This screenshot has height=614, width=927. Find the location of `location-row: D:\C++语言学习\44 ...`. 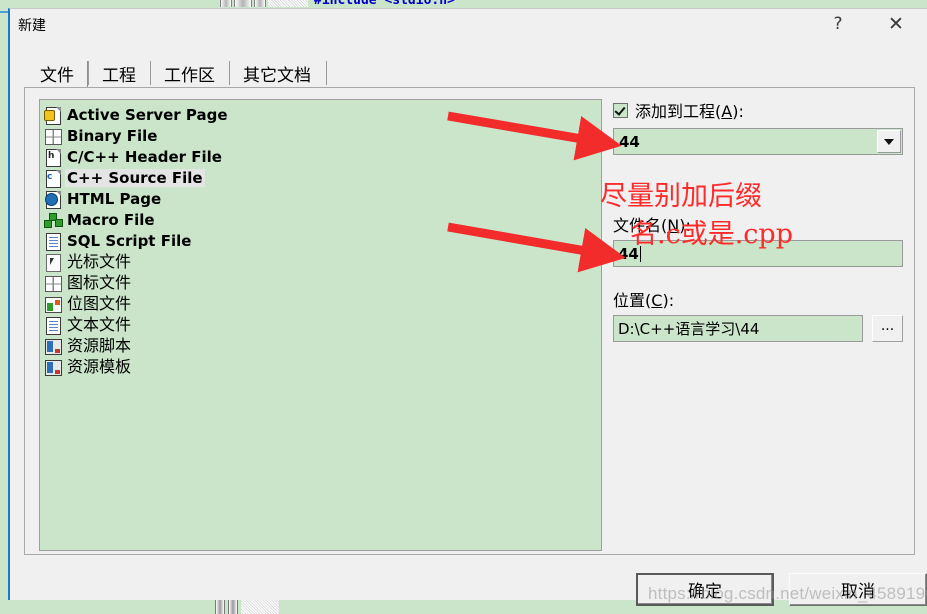

location-row: D:\C++语言学习\44 ... is located at coordinates (758, 328).